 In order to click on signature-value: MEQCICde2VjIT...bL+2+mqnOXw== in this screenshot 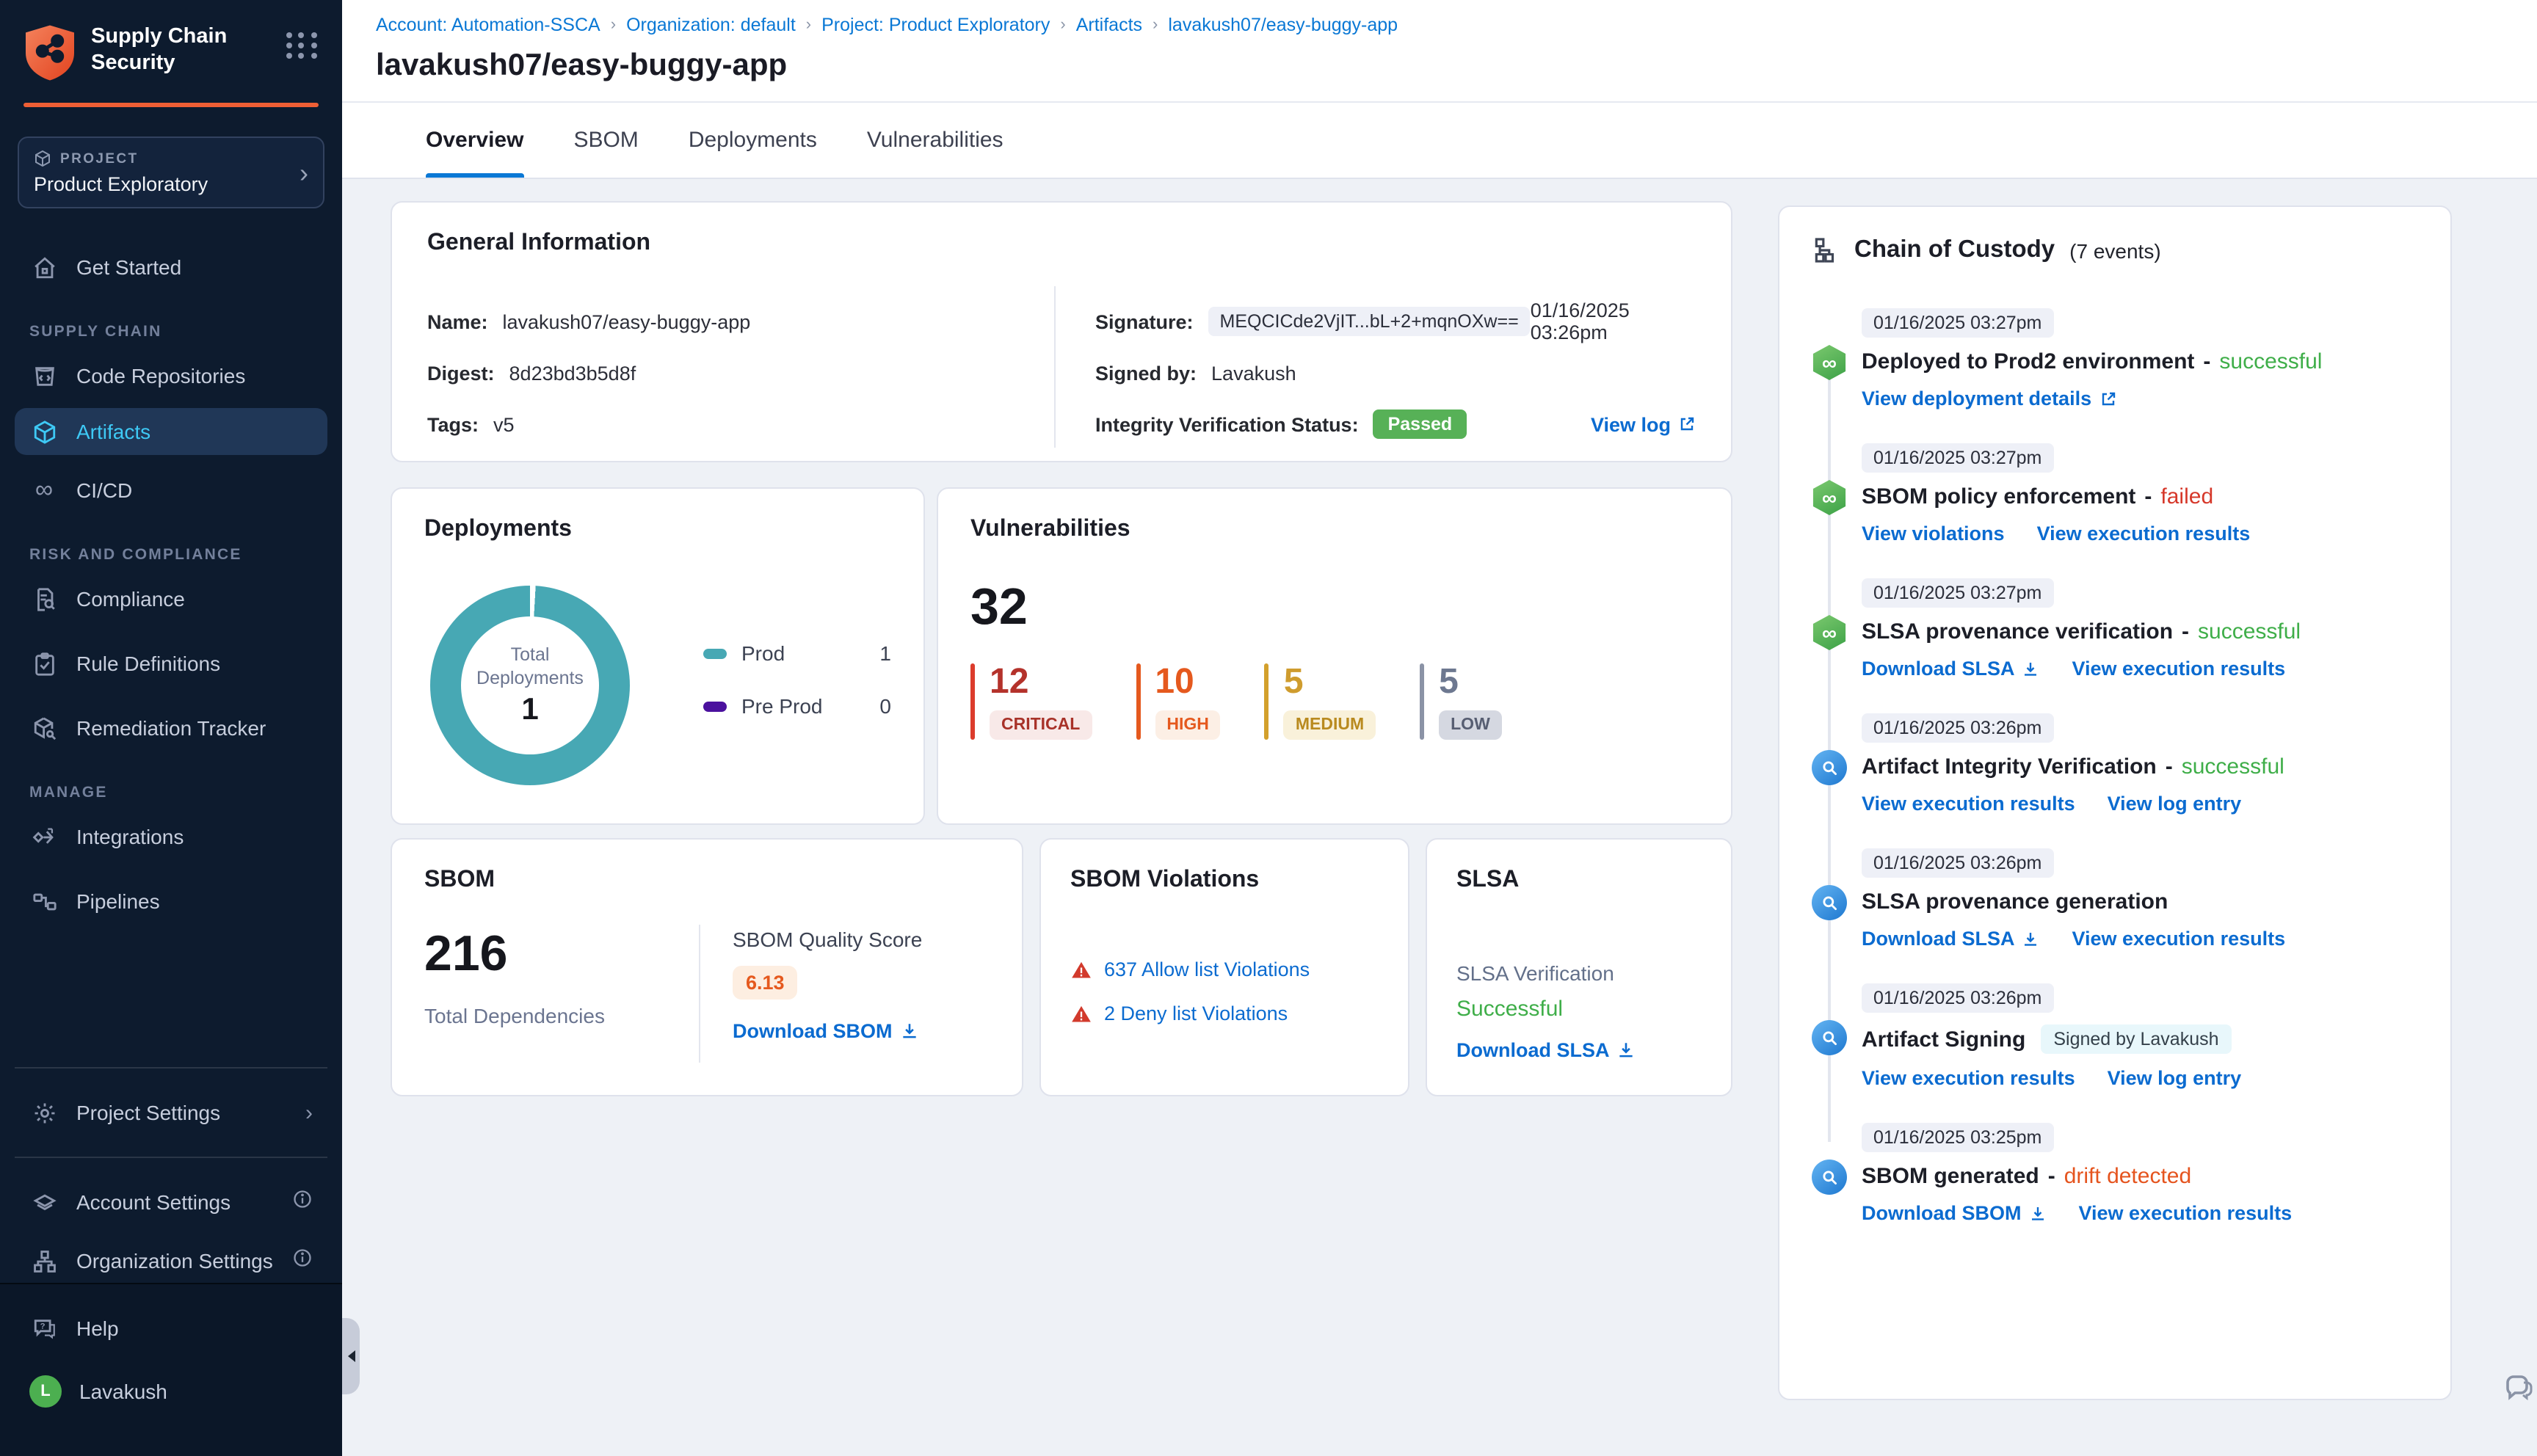, I will do `click(1369, 321)`.